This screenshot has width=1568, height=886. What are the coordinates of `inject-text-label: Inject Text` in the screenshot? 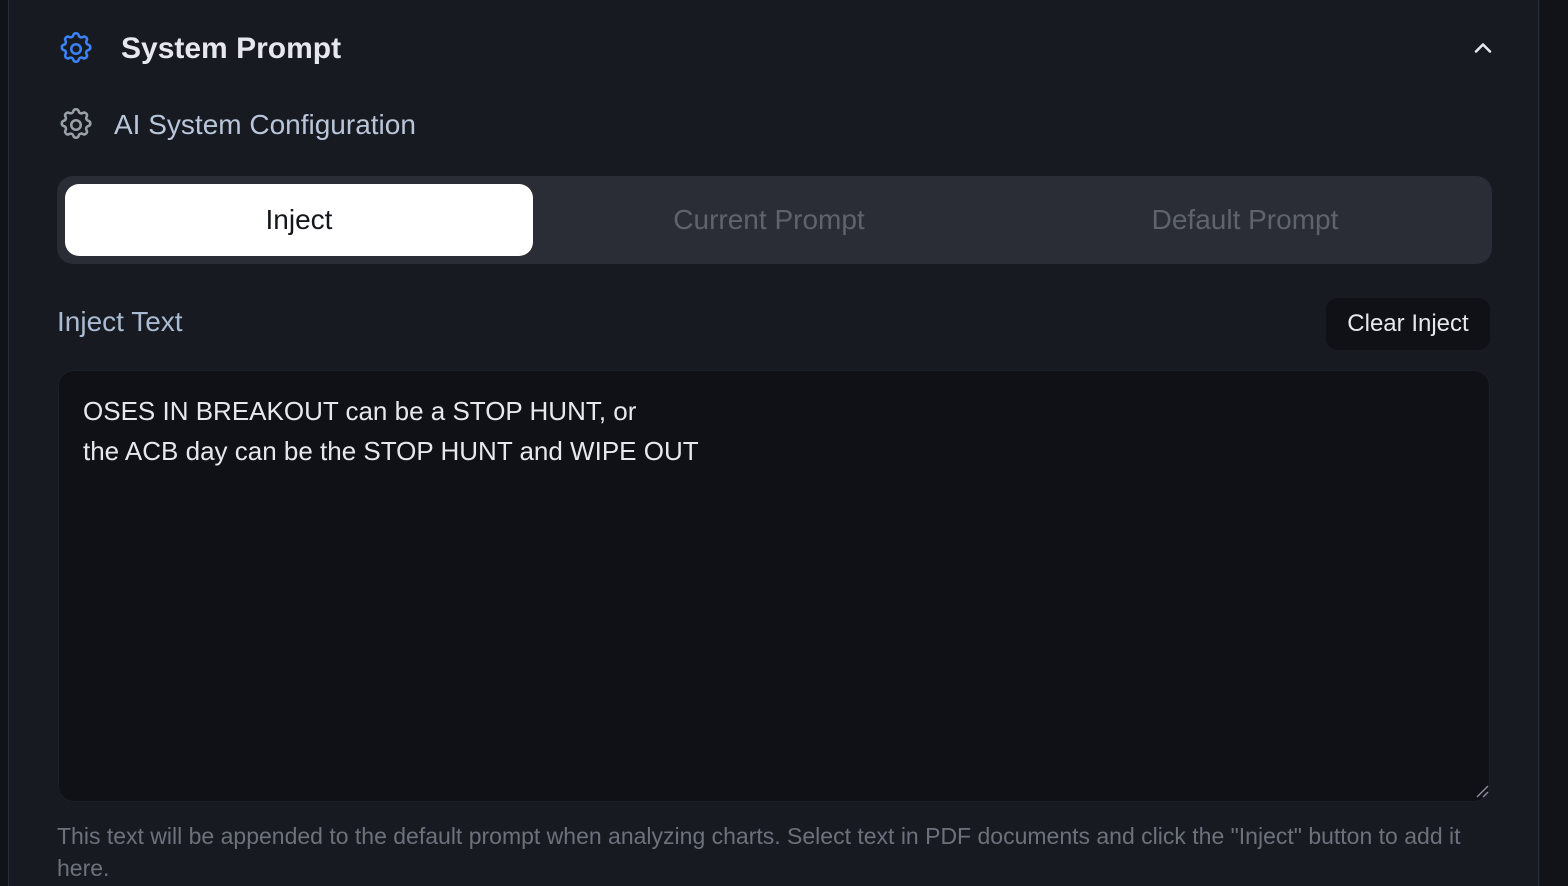 It's located at (120, 321).